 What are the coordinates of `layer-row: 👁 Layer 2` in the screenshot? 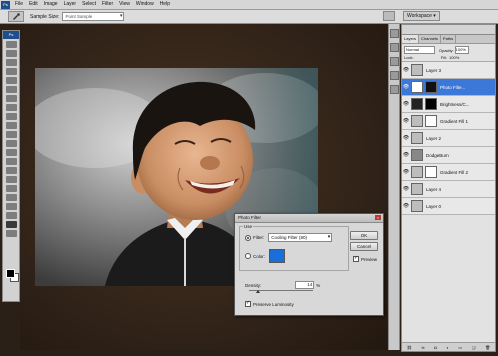 It's located at (448, 138).